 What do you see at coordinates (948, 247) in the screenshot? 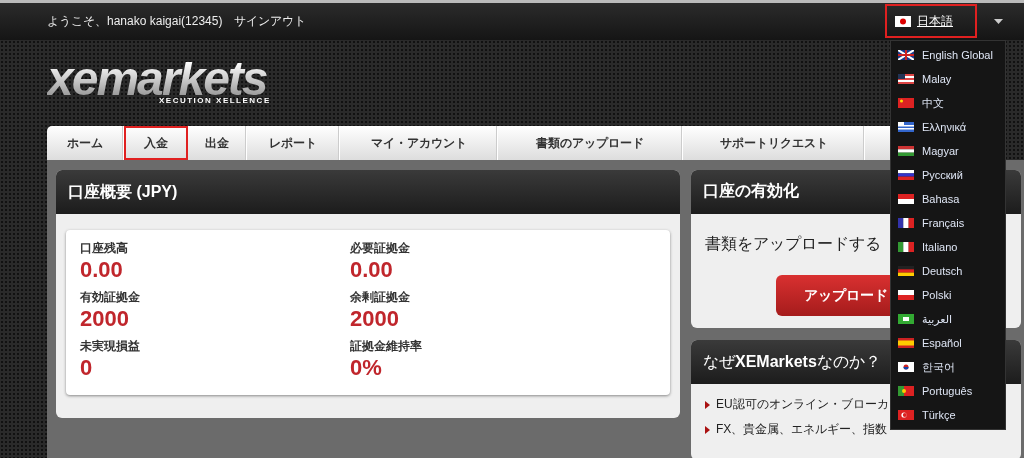
I see `language-option: Italiano` at bounding box center [948, 247].